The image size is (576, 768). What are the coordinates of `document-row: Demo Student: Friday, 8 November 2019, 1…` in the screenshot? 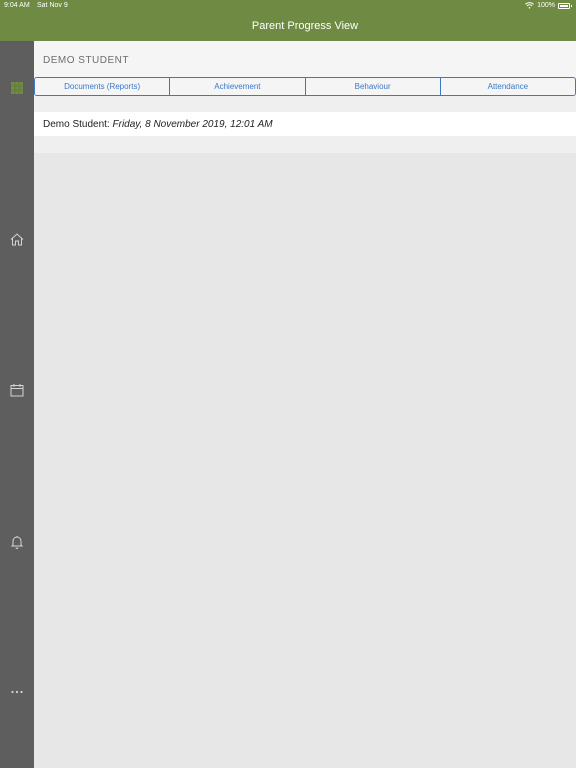 It's located at (305, 124).